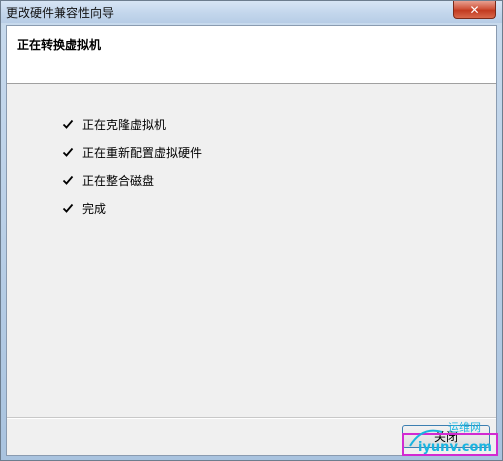  I want to click on page-title: 正在转换虚拟机, so click(59, 45).